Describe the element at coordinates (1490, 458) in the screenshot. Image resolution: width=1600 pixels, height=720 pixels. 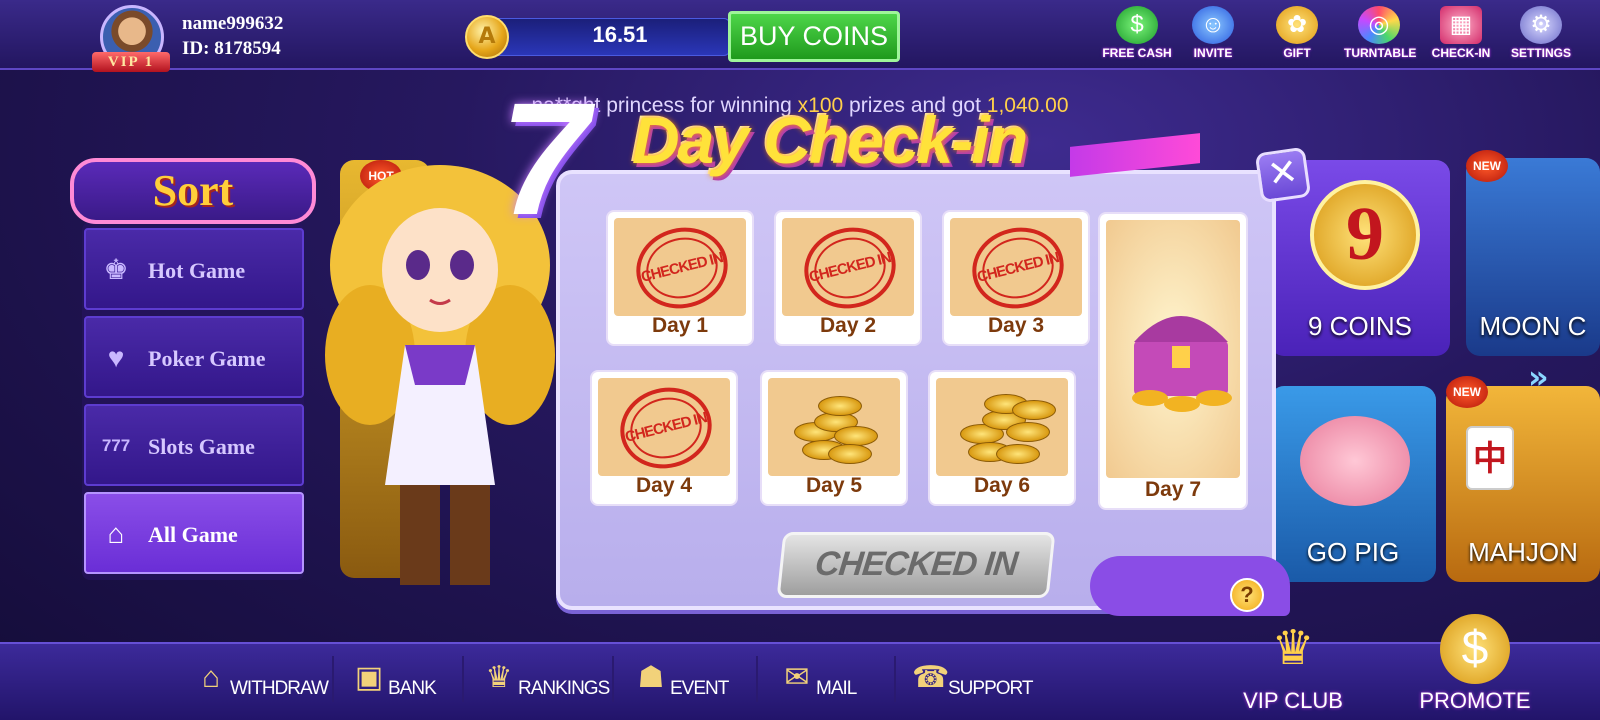
I see `mahjong-tile-icon: 中` at that location.